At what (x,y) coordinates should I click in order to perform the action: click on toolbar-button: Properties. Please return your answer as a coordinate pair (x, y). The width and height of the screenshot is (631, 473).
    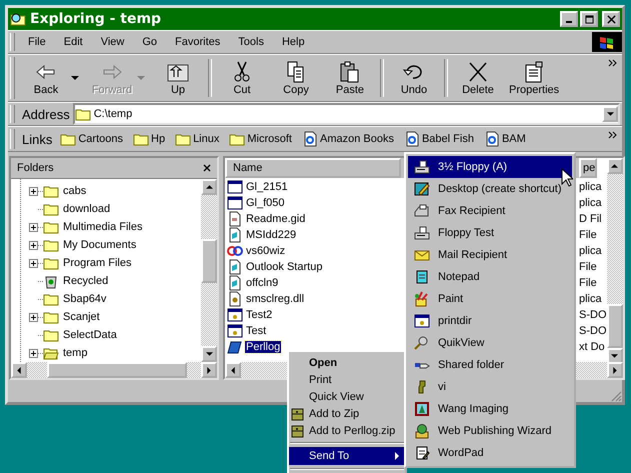
    Looking at the image, I should click on (534, 78).